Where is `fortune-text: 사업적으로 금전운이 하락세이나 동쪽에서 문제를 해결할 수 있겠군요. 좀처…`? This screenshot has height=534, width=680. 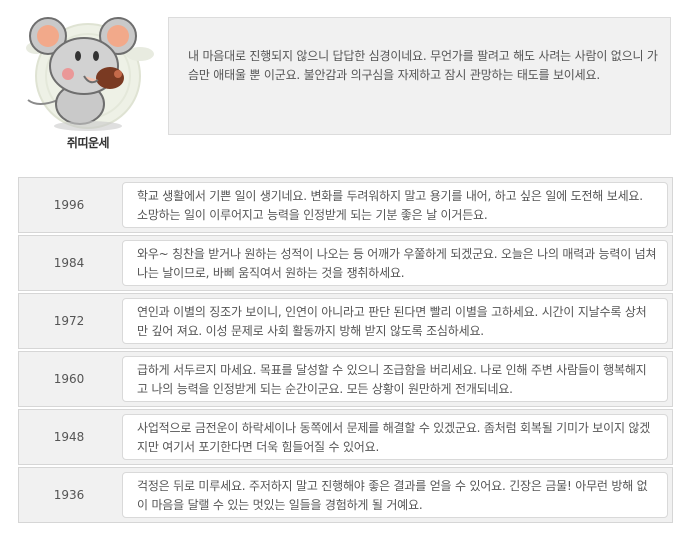
fortune-text: 사업적으로 금전운이 하락세이나 동쪽에서 문제를 해결할 수 있겠군요. 좀처… is located at coordinates (394, 437).